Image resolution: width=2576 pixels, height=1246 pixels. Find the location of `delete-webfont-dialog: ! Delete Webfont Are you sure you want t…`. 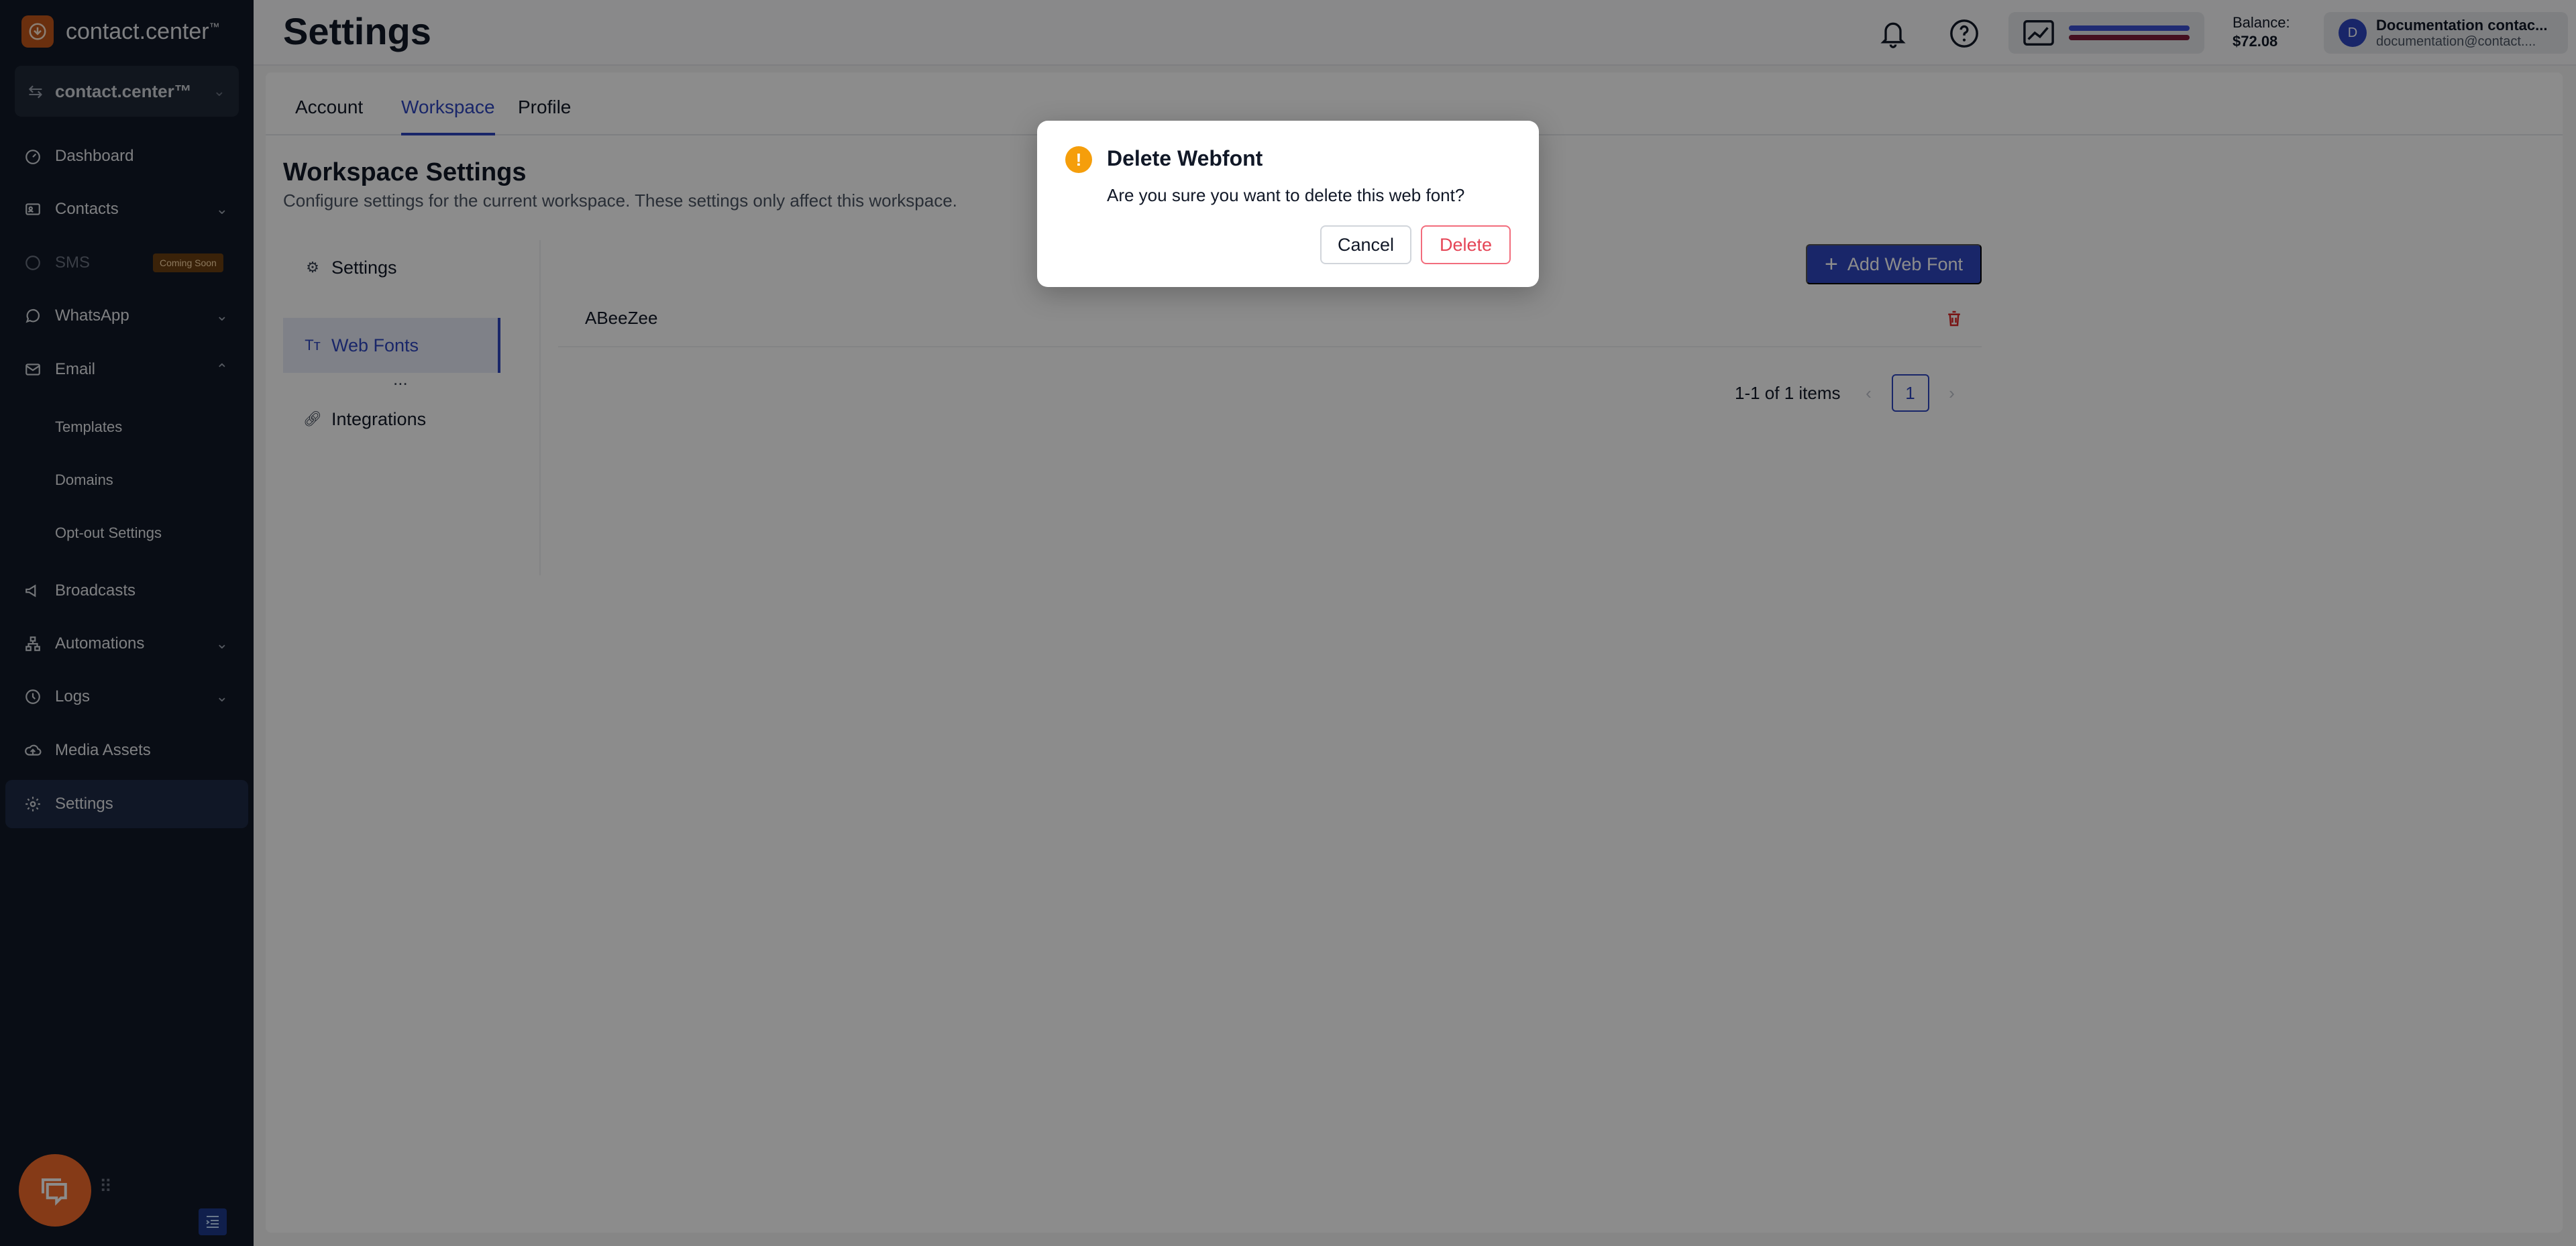

delete-webfont-dialog: ! Delete Webfont Are you sure you want t… is located at coordinates (1288, 204).